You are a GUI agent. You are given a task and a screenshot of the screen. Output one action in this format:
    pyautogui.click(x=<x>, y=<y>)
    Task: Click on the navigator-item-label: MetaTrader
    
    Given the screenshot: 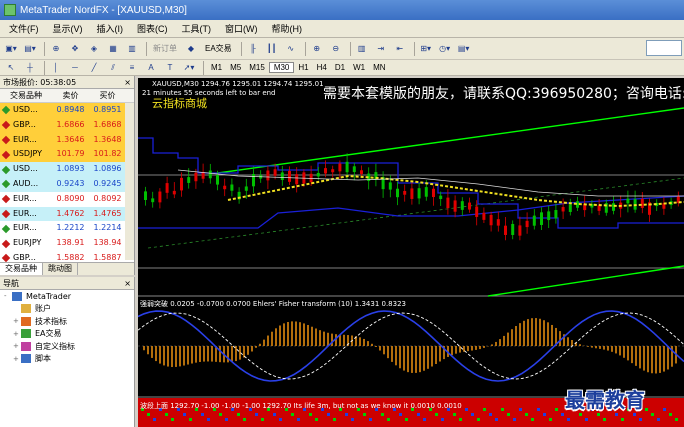 What is the action you would take?
    pyautogui.click(x=49, y=296)
    